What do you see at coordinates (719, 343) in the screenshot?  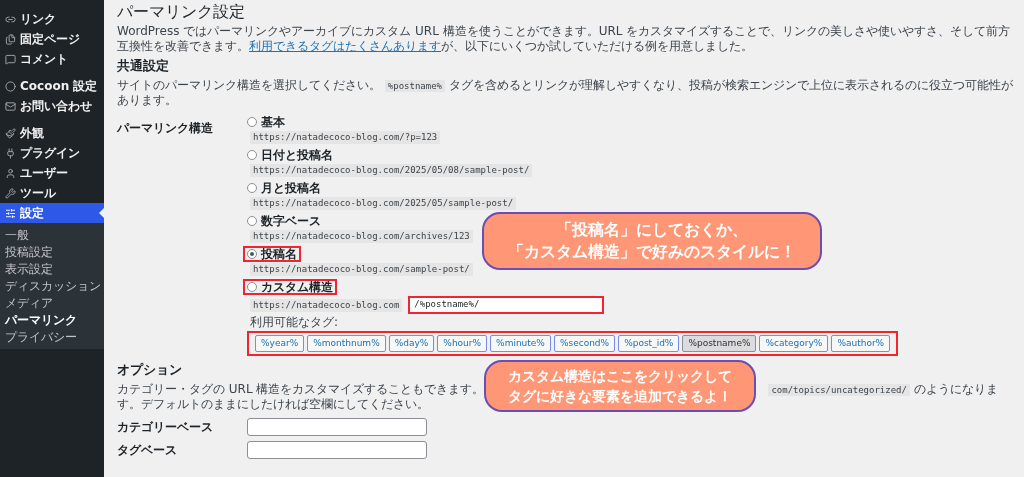 I see `tag-button: %postname%` at bounding box center [719, 343].